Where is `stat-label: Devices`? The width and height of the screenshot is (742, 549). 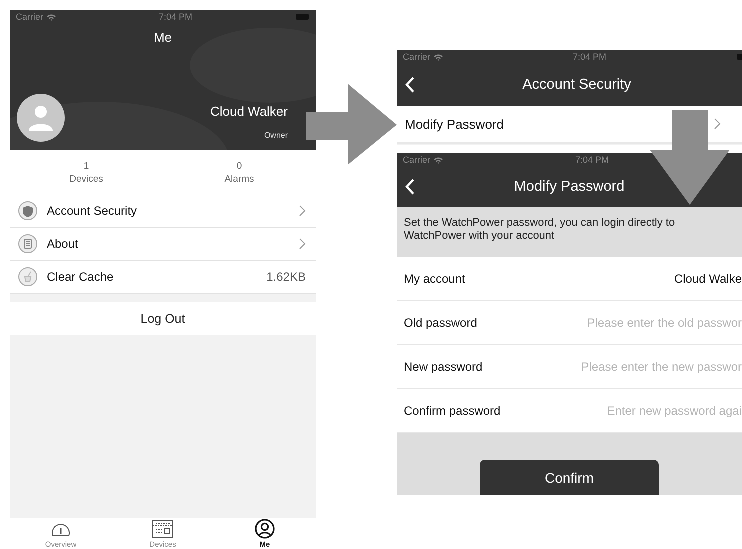 stat-label: Devices is located at coordinates (87, 179).